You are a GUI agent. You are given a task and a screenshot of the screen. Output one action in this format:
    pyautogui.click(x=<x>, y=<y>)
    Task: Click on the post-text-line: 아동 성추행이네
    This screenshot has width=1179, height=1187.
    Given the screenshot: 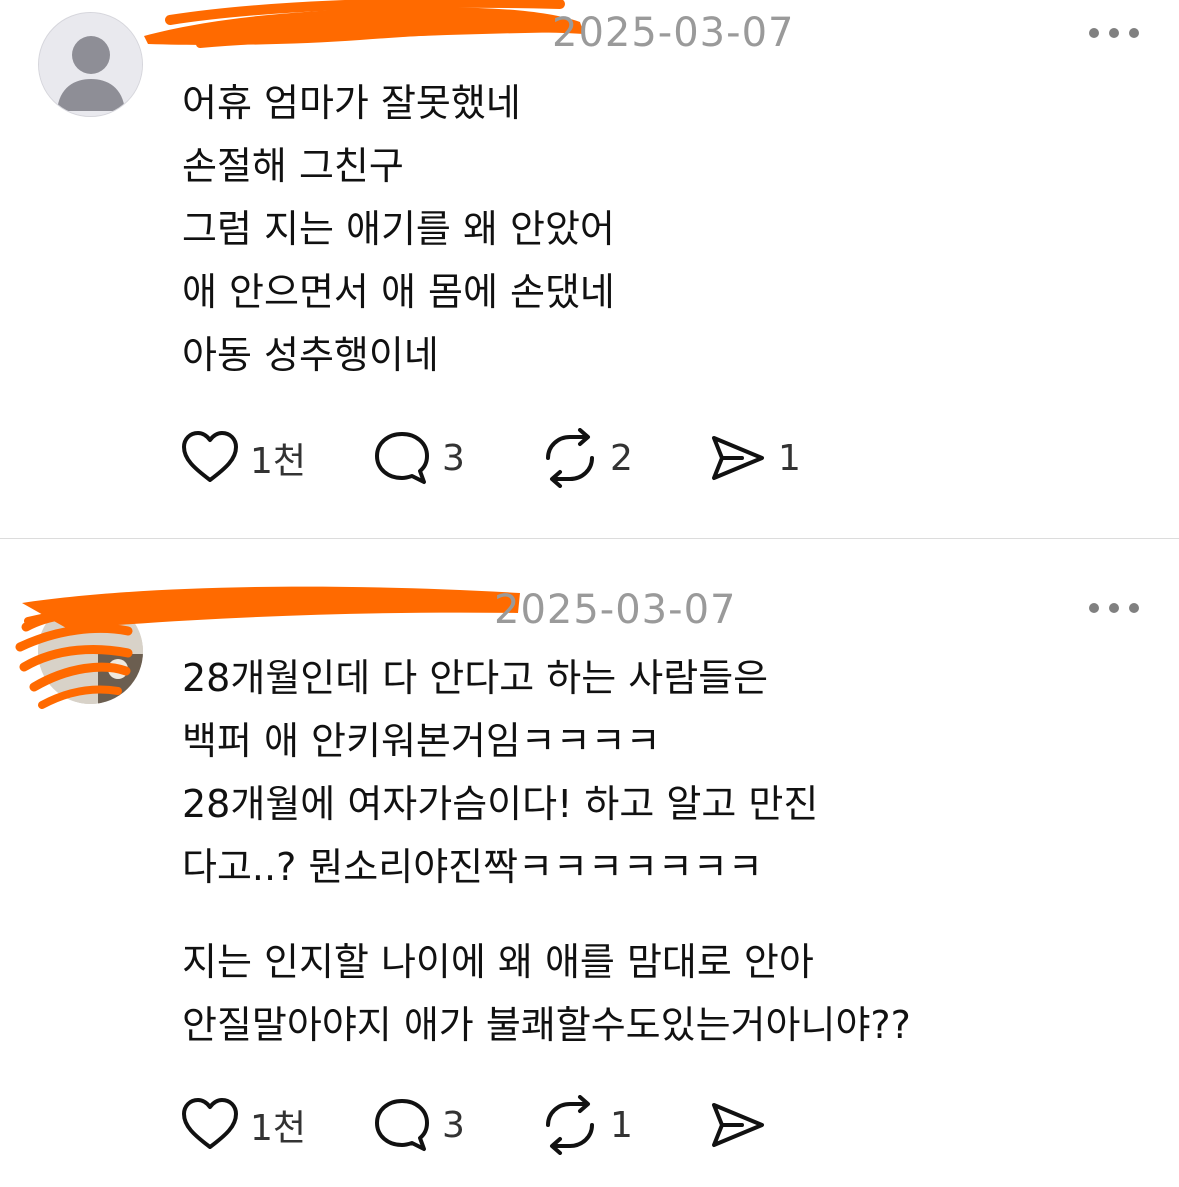 What is the action you would take?
    pyautogui.click(x=310, y=355)
    